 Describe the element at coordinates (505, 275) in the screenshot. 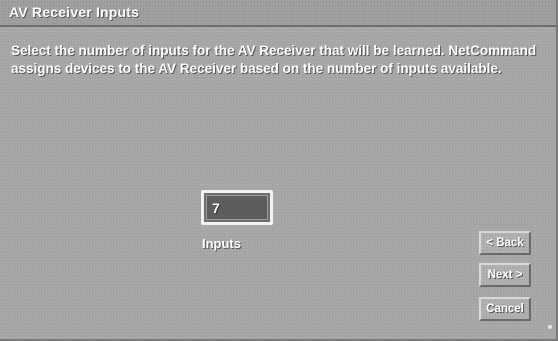

I see `next-button: Next >` at that location.